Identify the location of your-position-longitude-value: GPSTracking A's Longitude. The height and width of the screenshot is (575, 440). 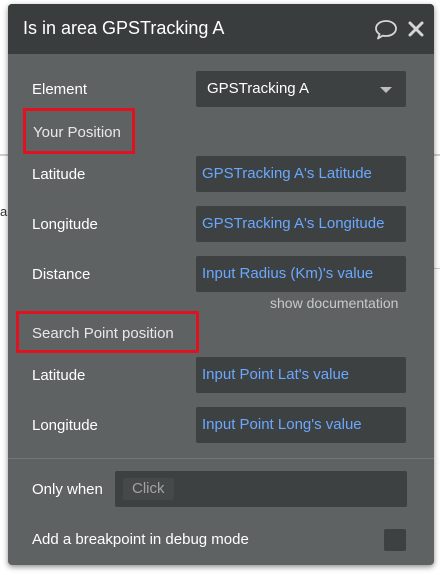
(293, 223).